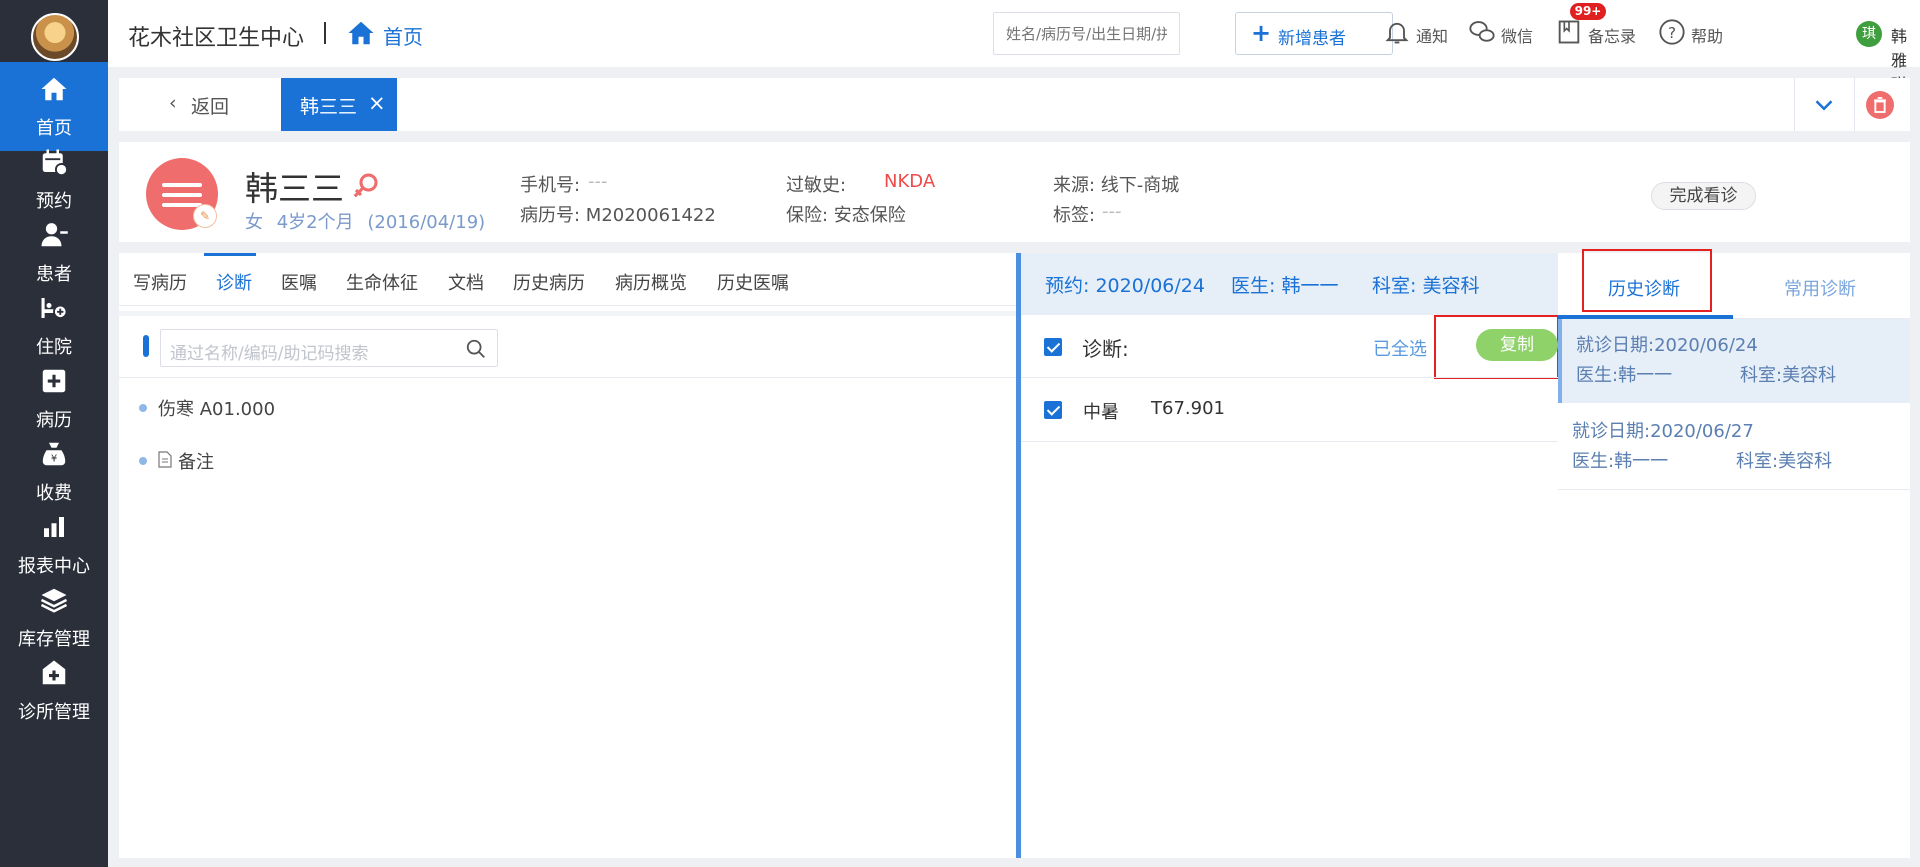  Describe the element at coordinates (54, 433) in the screenshot. I see `sidebar: 首页 预约 患者 住院 病历 ¥ 收费 报表中心 库存管理 诊所管理` at that location.